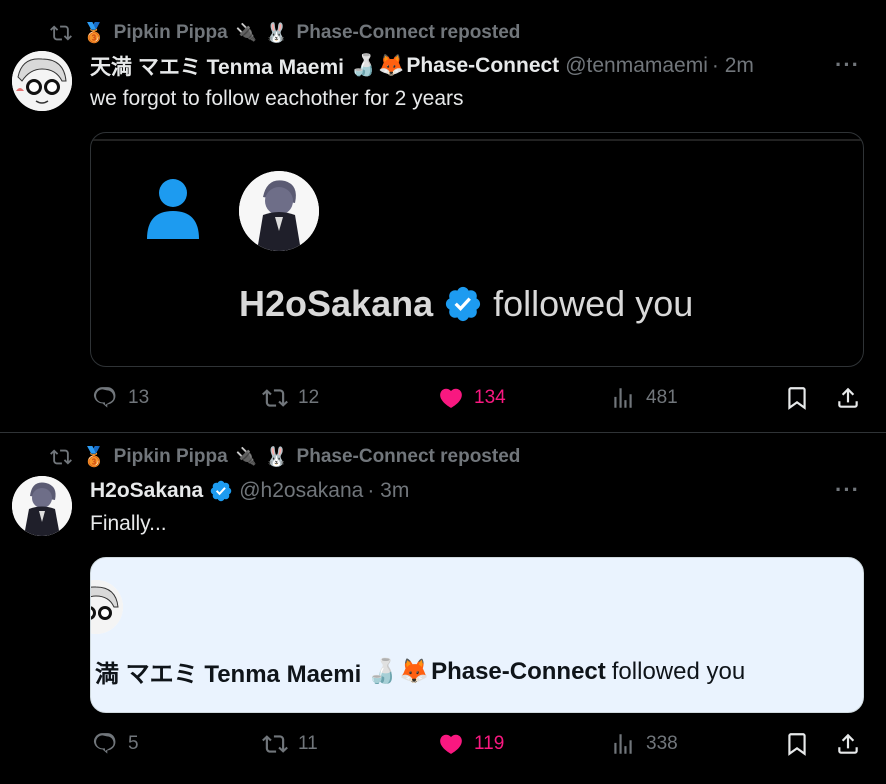 Image resolution: width=886 pixels, height=784 pixels. I want to click on author-name: 天満 マエミ Tenma Maemi, so click(217, 66).